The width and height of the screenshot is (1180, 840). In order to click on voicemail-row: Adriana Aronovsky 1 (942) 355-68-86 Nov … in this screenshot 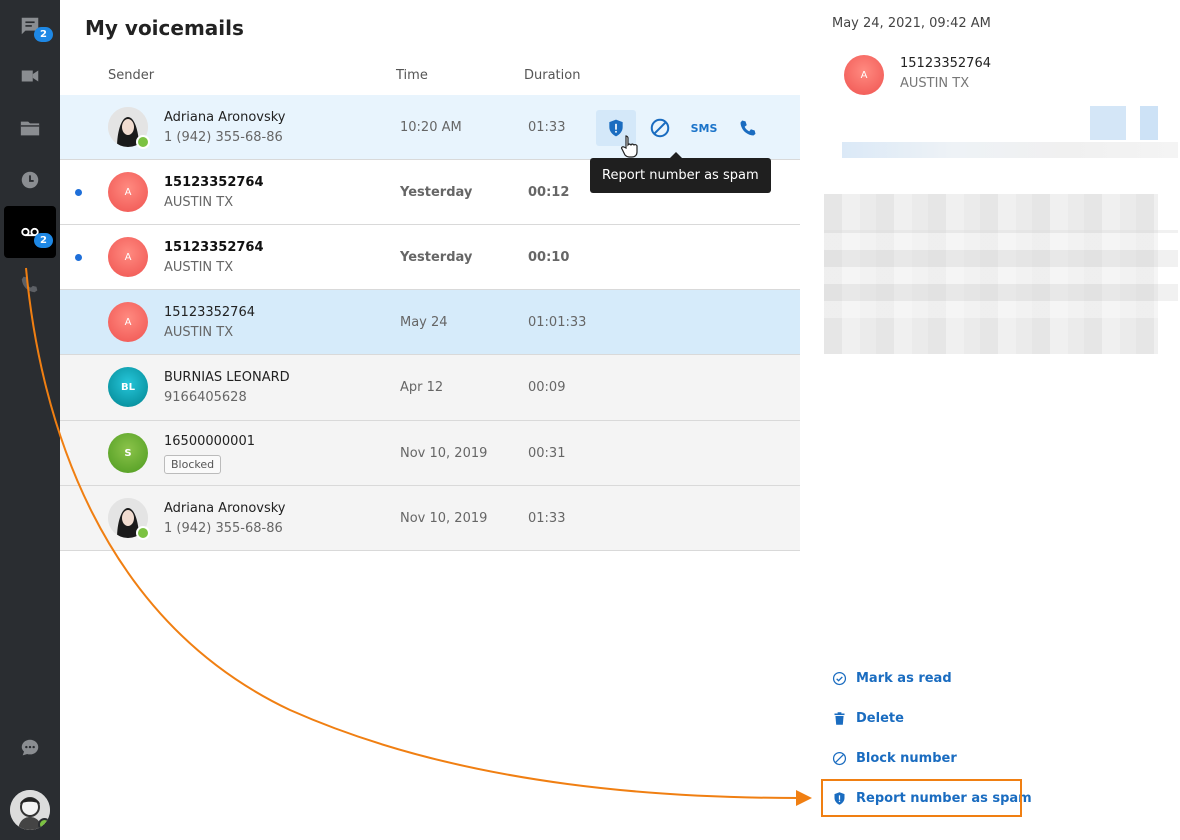, I will do `click(430, 518)`.